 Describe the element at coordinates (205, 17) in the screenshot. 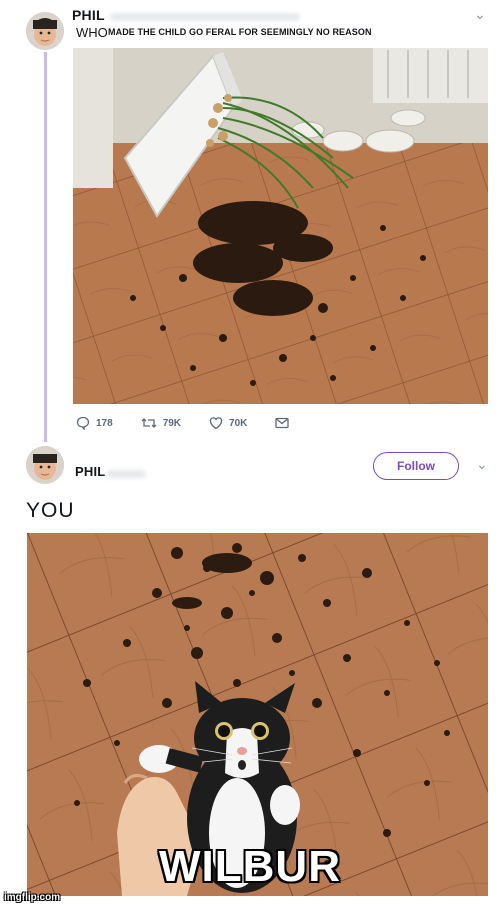

I see `handle-blurred` at that location.